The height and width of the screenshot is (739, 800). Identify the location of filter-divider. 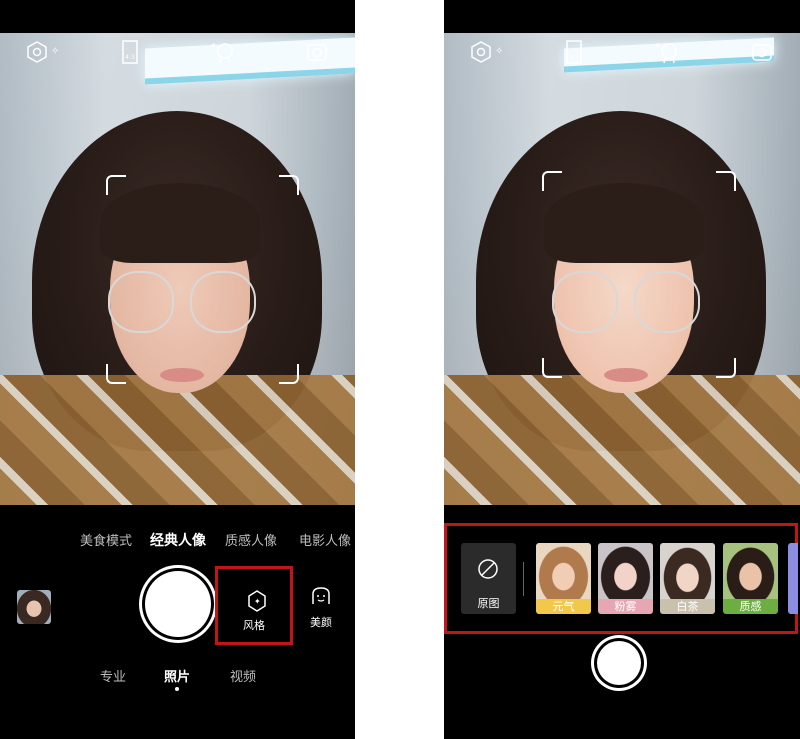
(523, 579).